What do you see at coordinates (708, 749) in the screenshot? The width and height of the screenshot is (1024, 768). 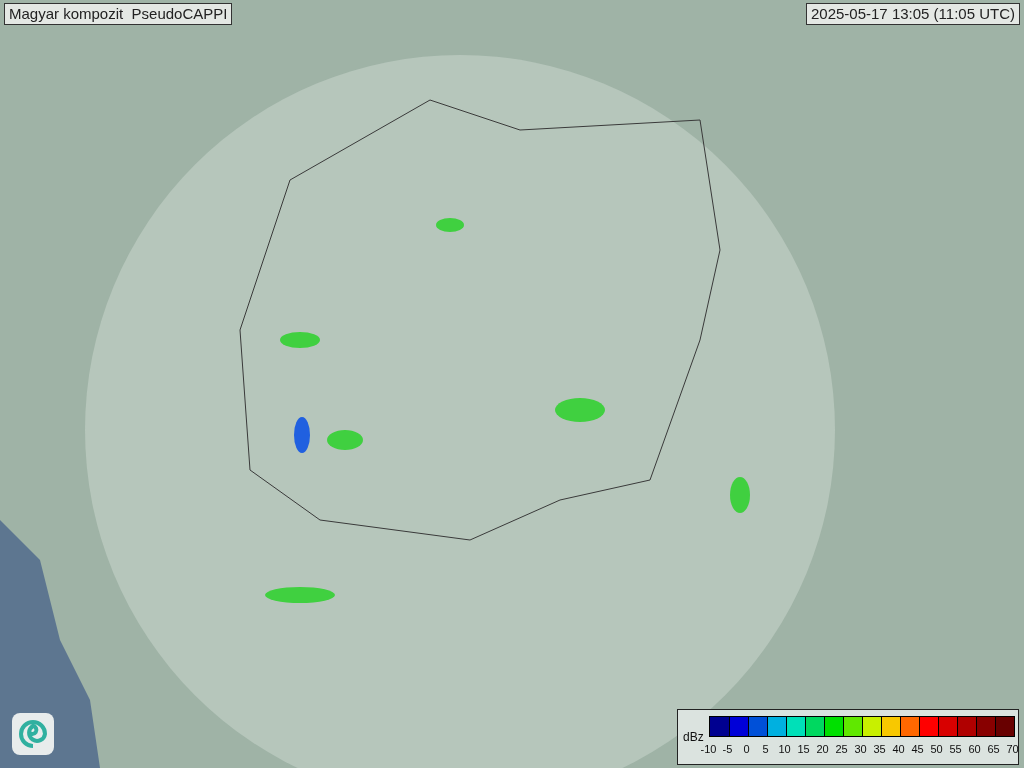 I see `scale-value: -10` at bounding box center [708, 749].